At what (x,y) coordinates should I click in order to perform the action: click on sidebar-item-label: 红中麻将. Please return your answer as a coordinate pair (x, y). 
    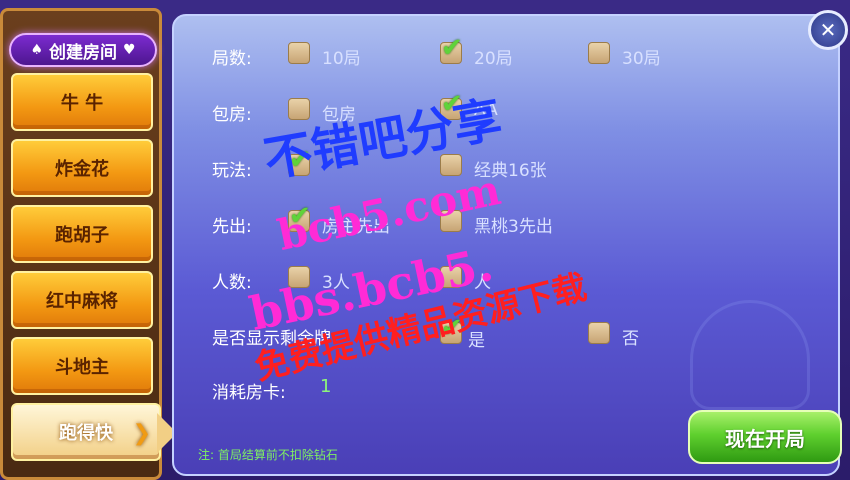
    Looking at the image, I should click on (82, 301).